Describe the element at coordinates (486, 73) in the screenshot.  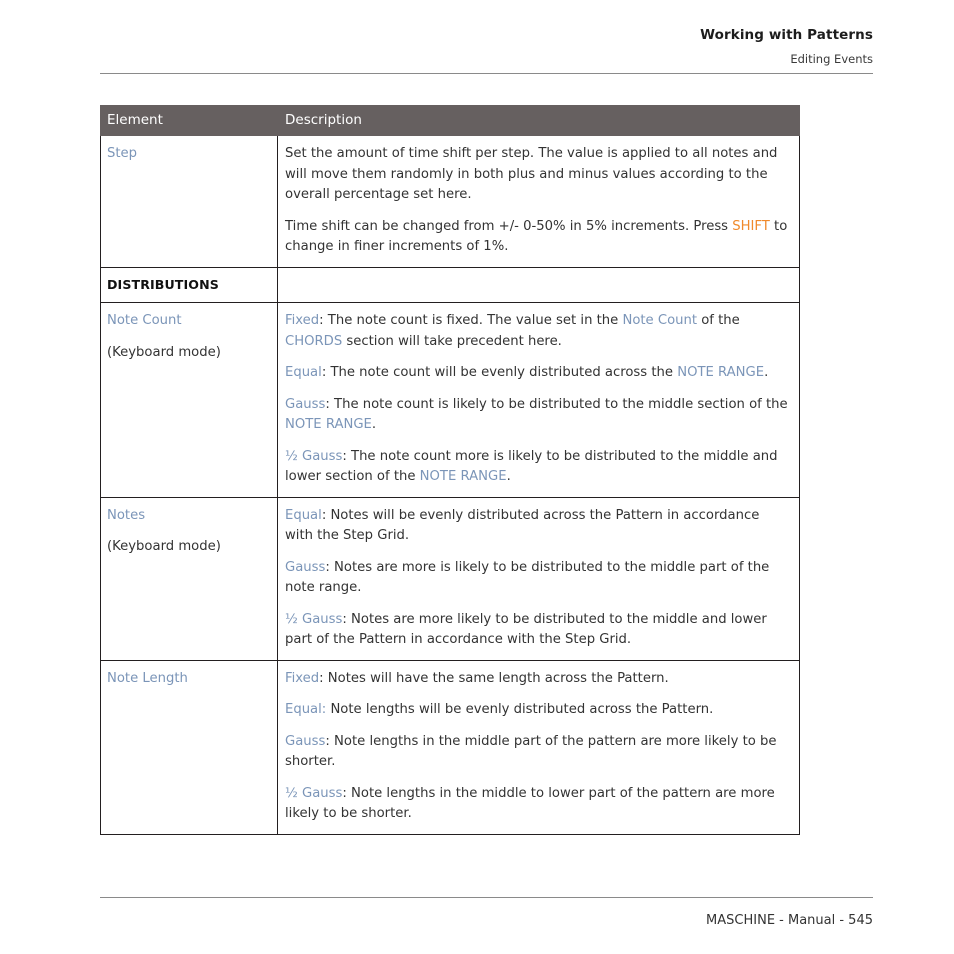
I see `header-divider` at that location.